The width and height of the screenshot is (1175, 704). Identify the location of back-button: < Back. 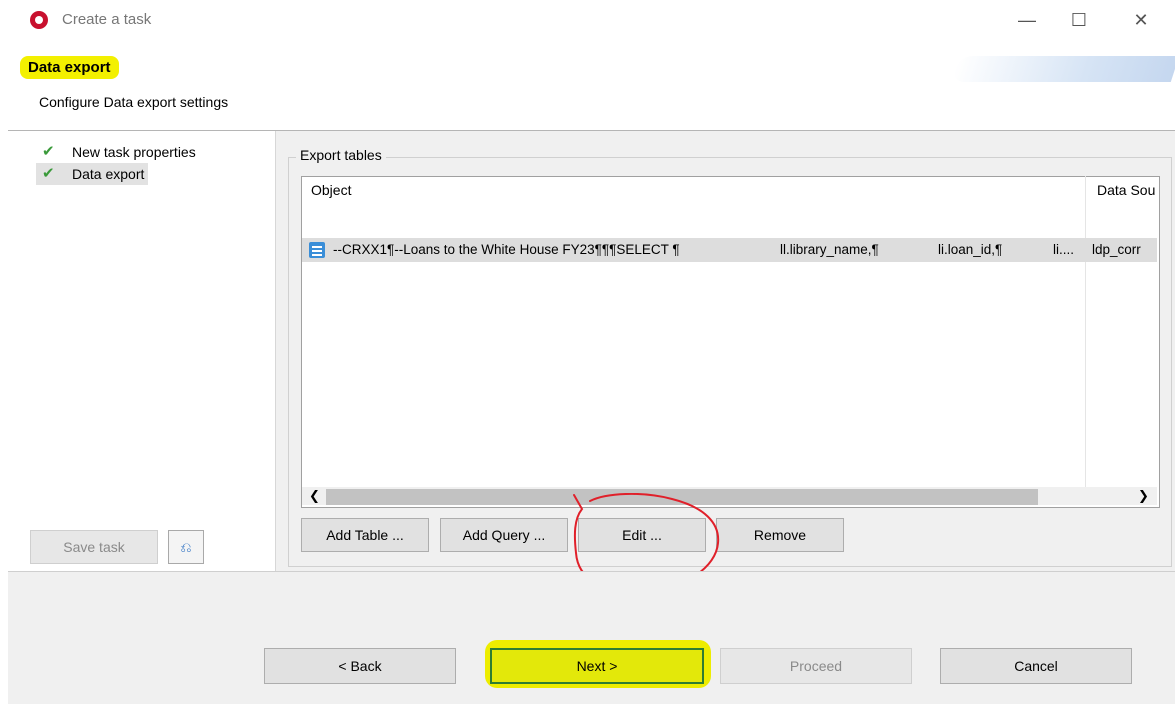
(360, 666).